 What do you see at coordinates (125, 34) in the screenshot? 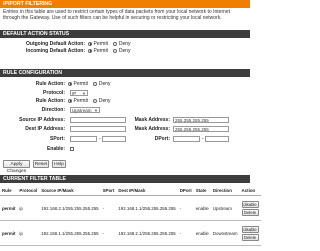
I see `default-action-status-header: DEFAULT ACTION STATUS` at bounding box center [125, 34].